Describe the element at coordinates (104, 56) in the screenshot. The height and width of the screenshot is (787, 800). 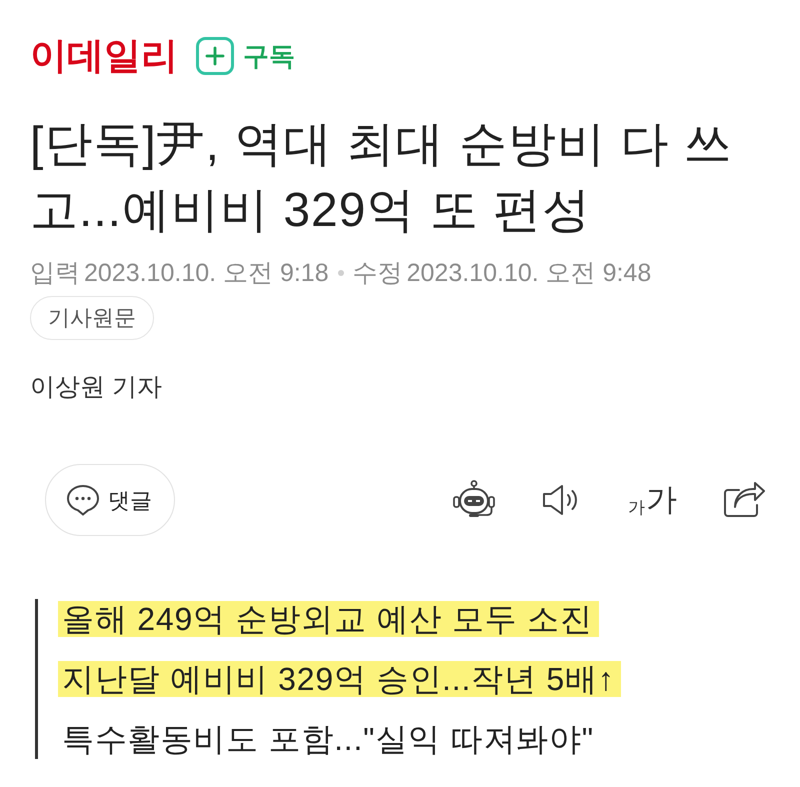
I see `site-logo: 이데일리` at that location.